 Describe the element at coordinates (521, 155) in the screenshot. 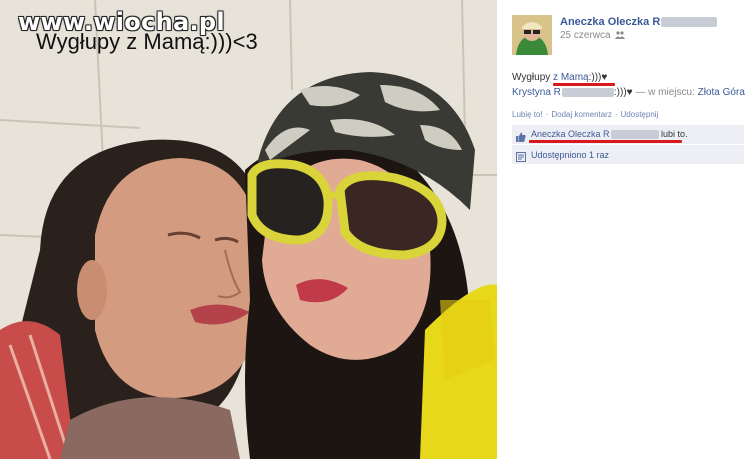

I see `share-icon` at that location.